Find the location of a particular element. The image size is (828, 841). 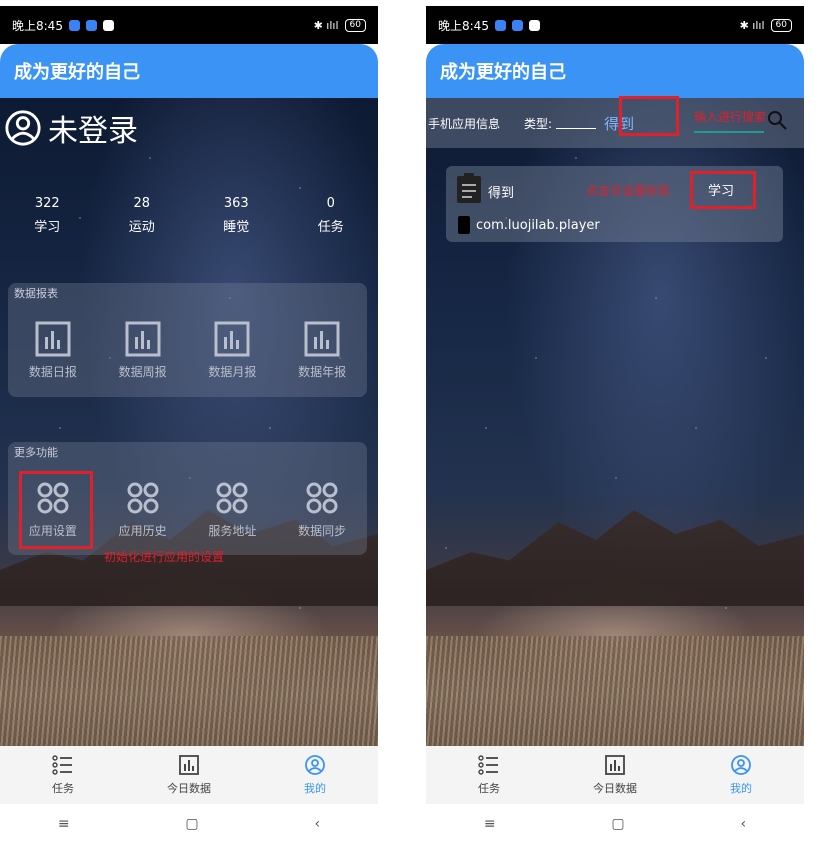

stat-sleep: 363 睡觉 is located at coordinates (236, 216).